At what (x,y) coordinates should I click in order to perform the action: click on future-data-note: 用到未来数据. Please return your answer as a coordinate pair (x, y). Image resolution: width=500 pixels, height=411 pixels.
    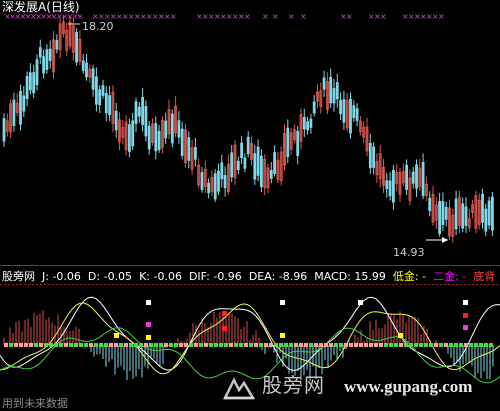
    Looking at the image, I should click on (35, 403).